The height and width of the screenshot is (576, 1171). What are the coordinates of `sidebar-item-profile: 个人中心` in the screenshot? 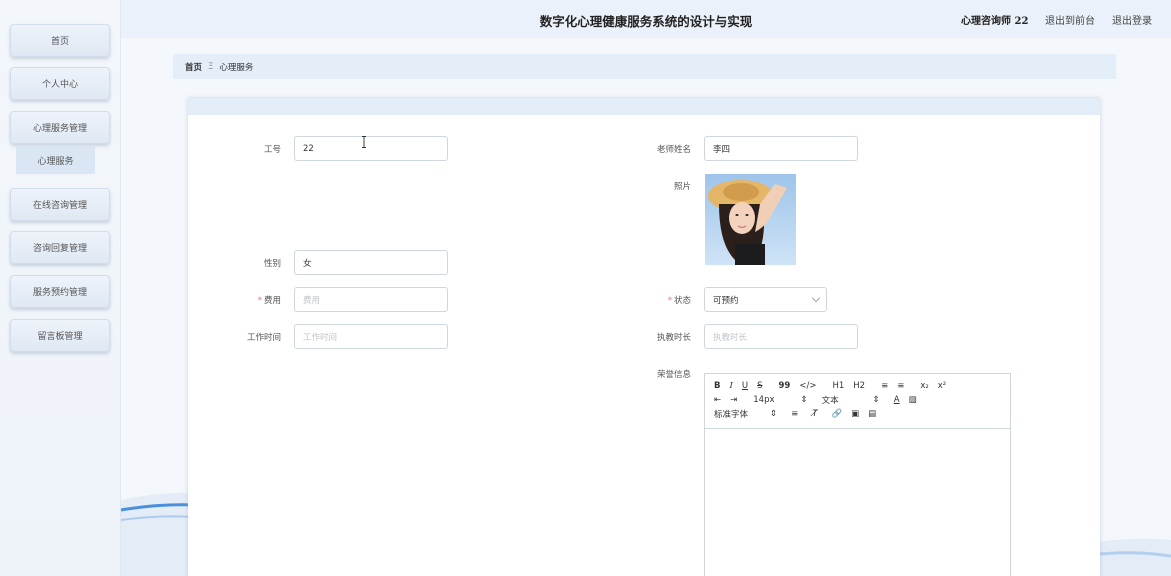 It's located at (60, 83).